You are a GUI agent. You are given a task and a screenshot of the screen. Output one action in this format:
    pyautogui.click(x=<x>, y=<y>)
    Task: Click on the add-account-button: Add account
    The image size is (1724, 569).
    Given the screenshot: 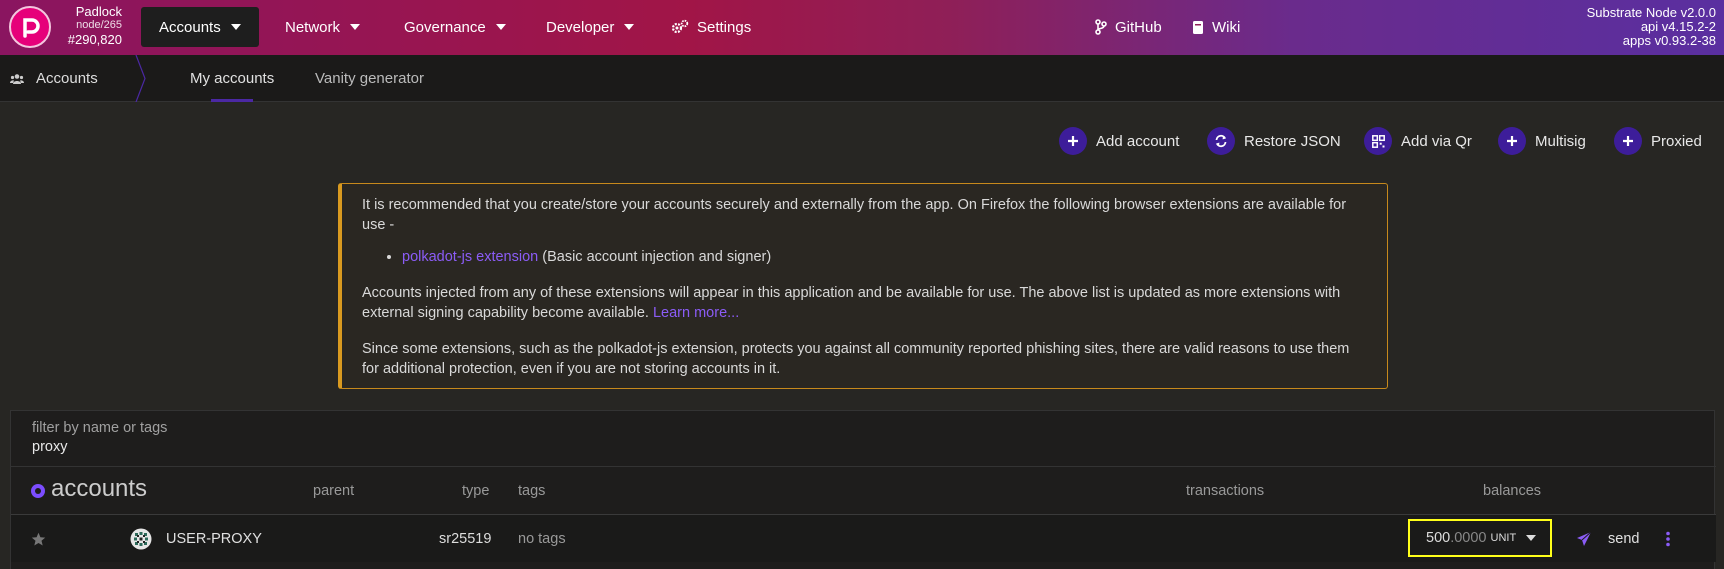 What is the action you would take?
    pyautogui.click(x=1119, y=141)
    